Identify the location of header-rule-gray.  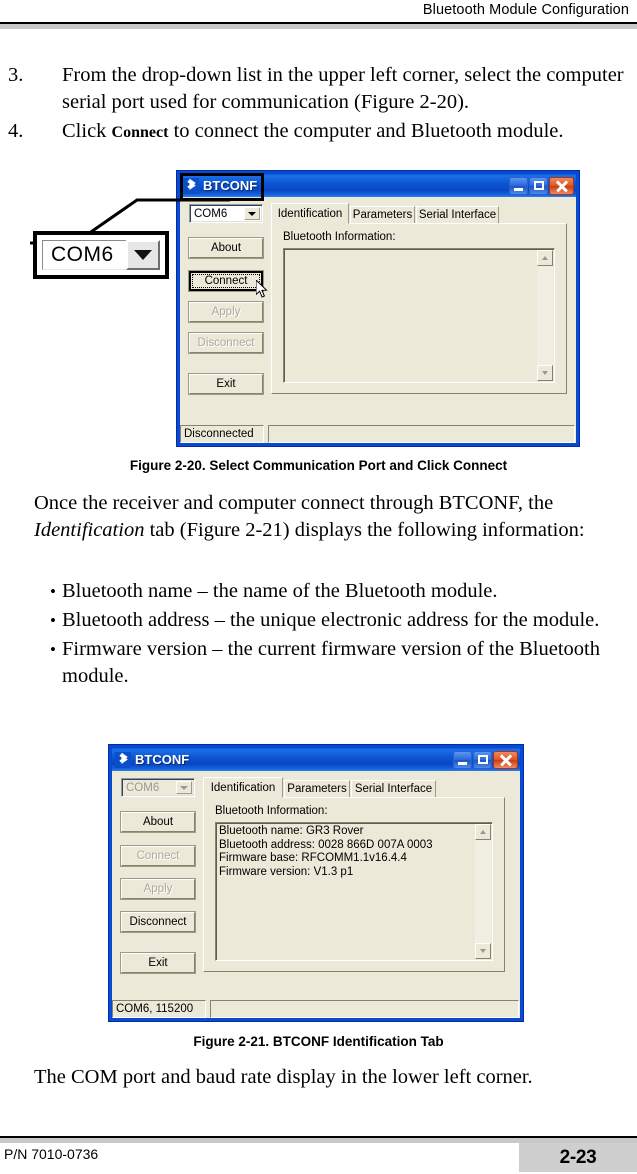
(318, 26).